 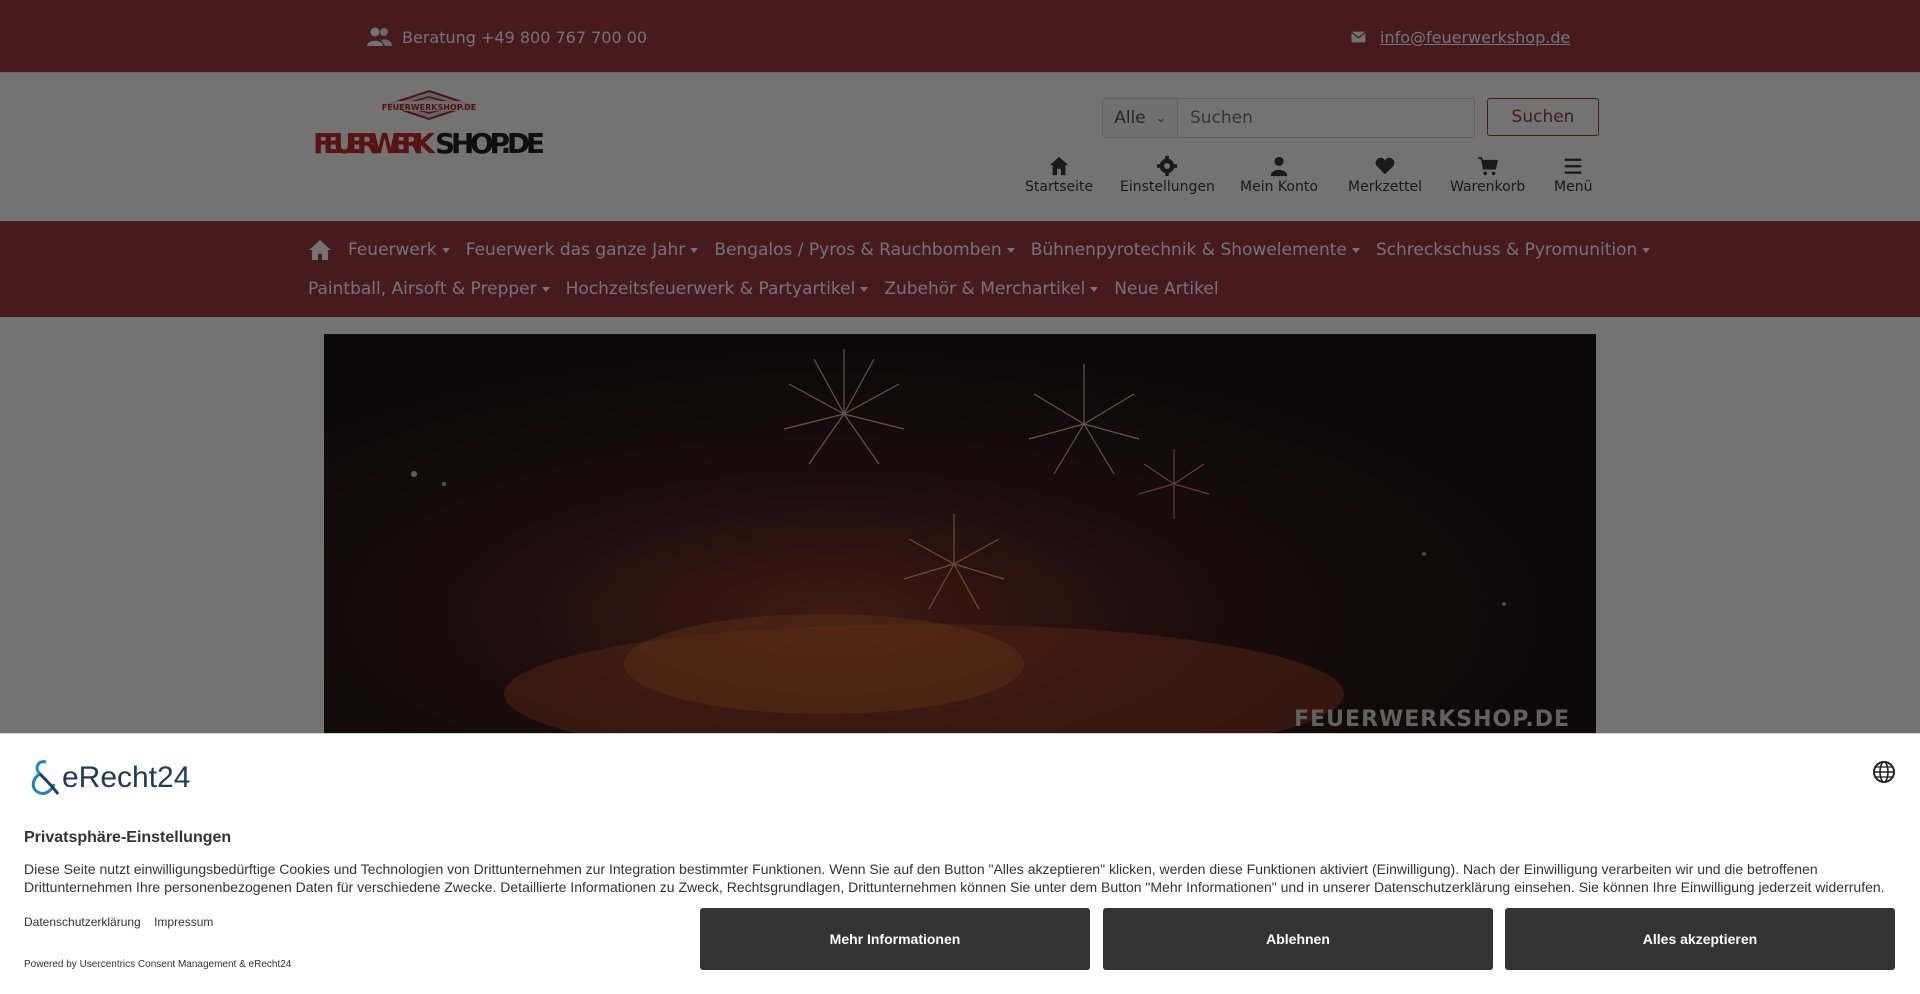 What do you see at coordinates (1475, 37) in the screenshot?
I see `email-link: info@feuerwerkshop.de` at bounding box center [1475, 37].